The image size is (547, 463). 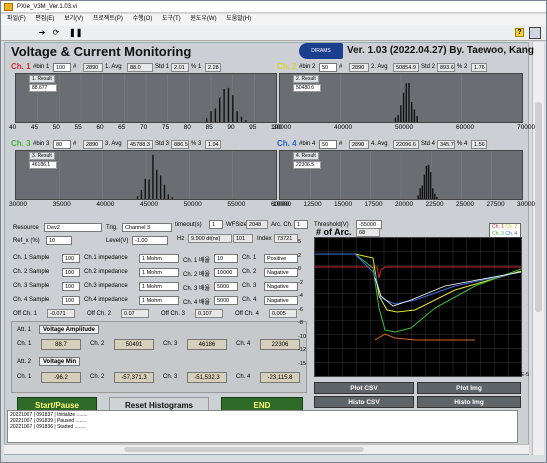 What do you see at coordinates (446, 67) in the screenshot?
I see `std-value: 893.60` at bounding box center [446, 67].